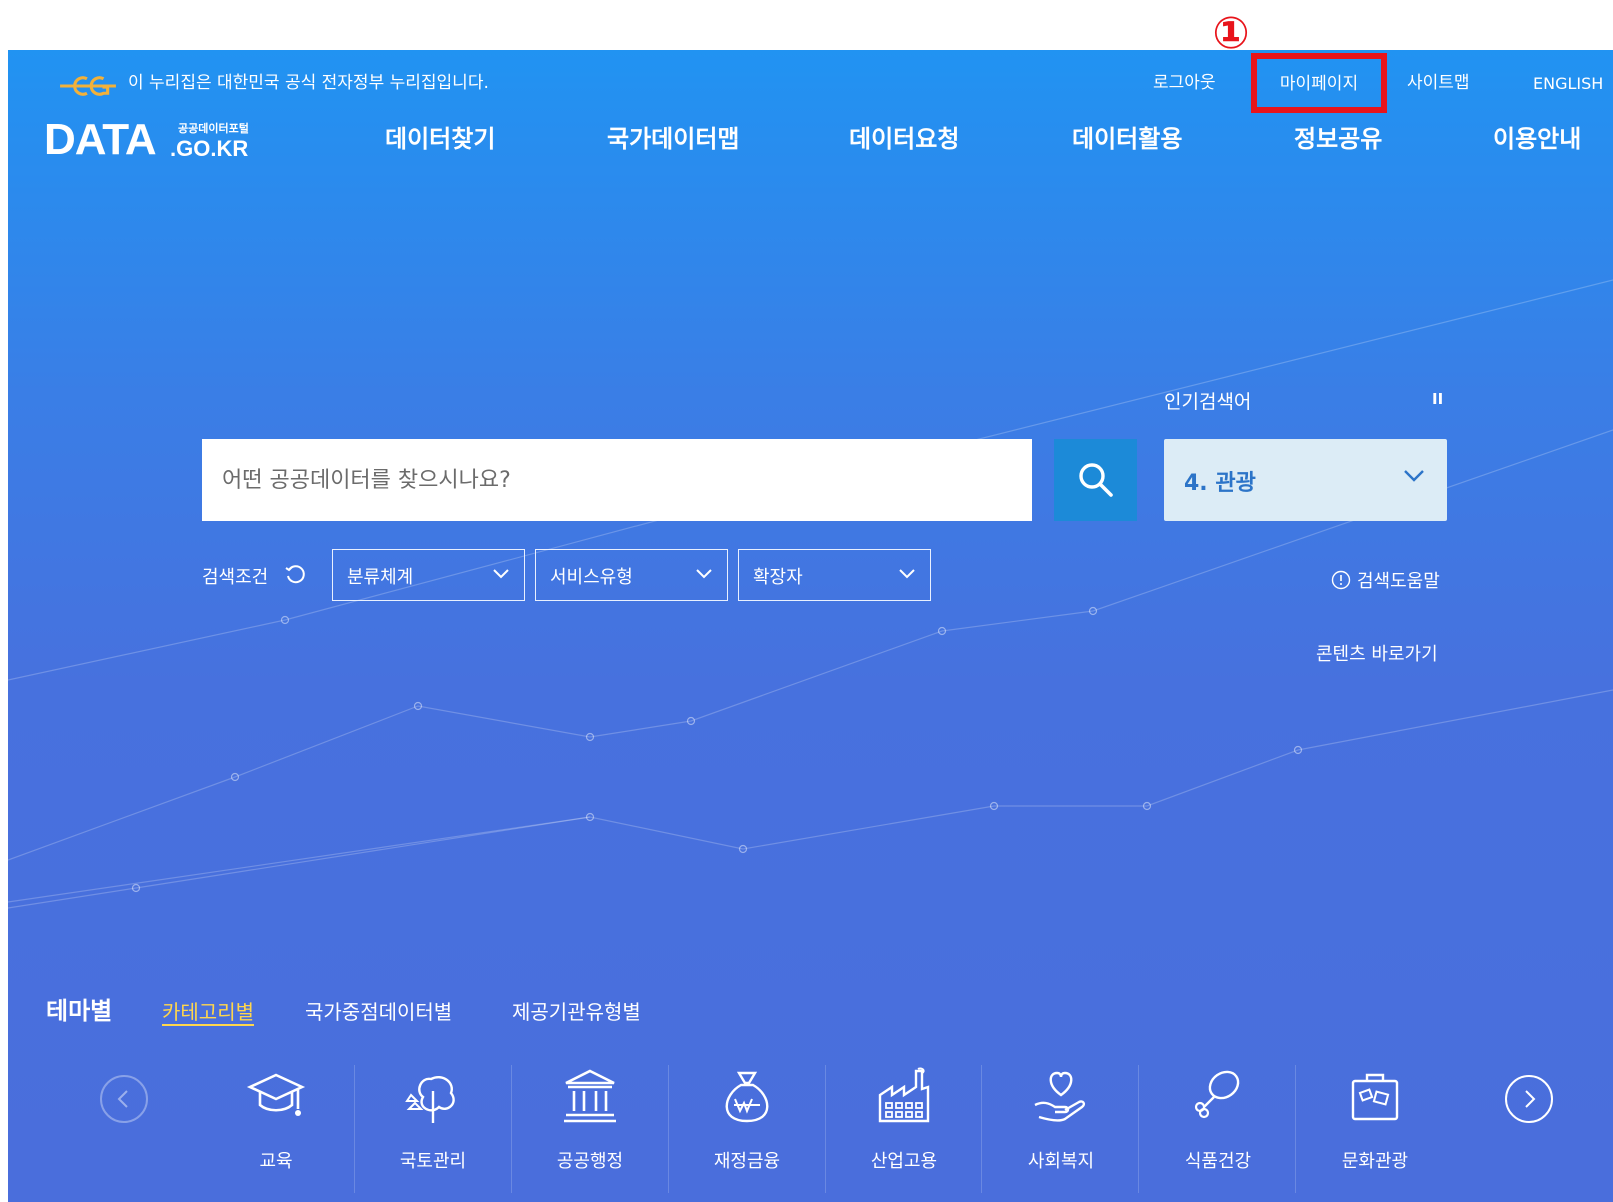 This screenshot has height=1202, width=1613. I want to click on popular-keywords-label: 인기검색어, so click(1208, 402).